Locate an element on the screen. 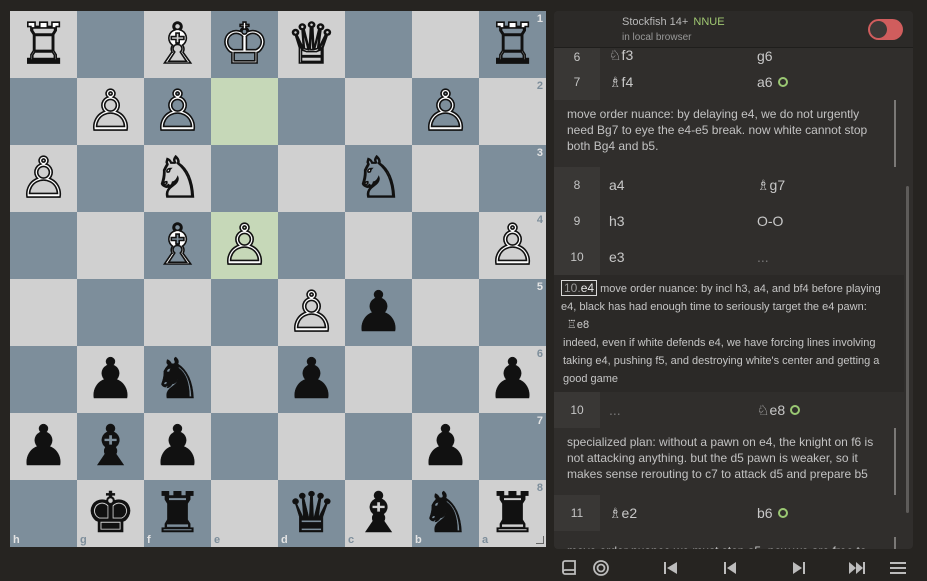 This screenshot has width=927, height=581. move-black: ♘e8 is located at coordinates (779, 410).